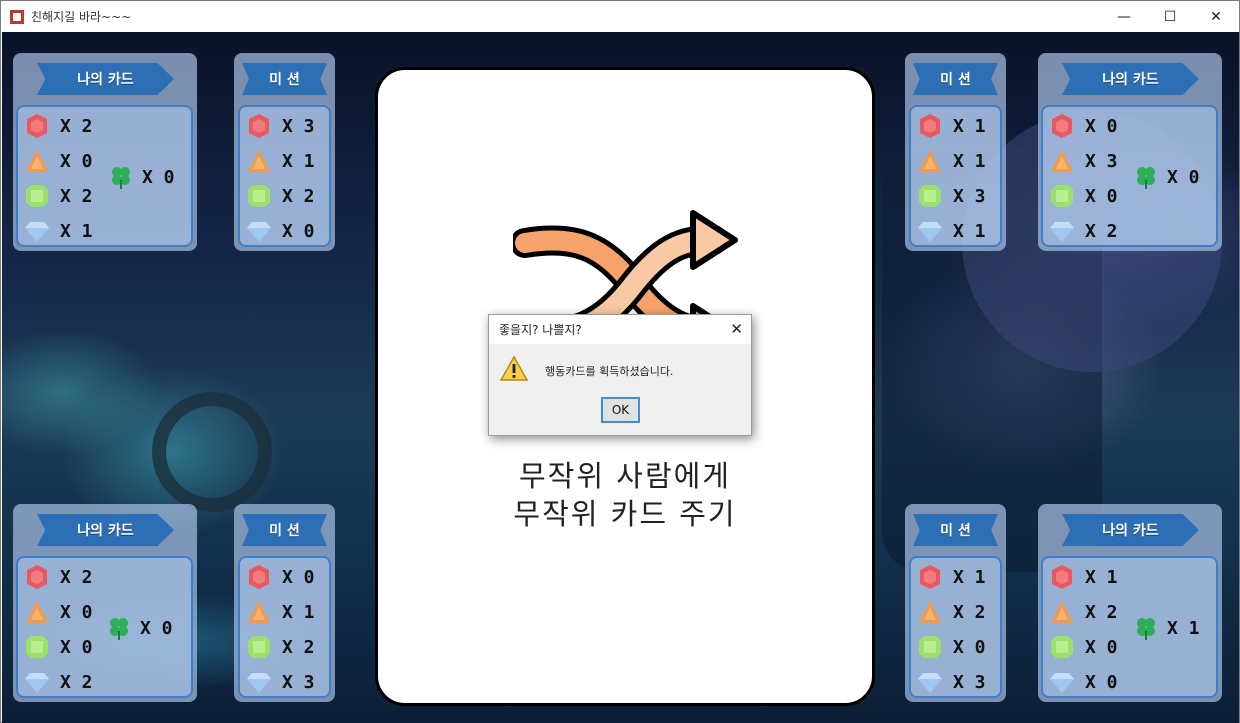 This screenshot has width=1240, height=723. What do you see at coordinates (104, 176) in the screenshot?
I see `my-cards-box: X 2 X 0 X 2 X 1 X 0` at bounding box center [104, 176].